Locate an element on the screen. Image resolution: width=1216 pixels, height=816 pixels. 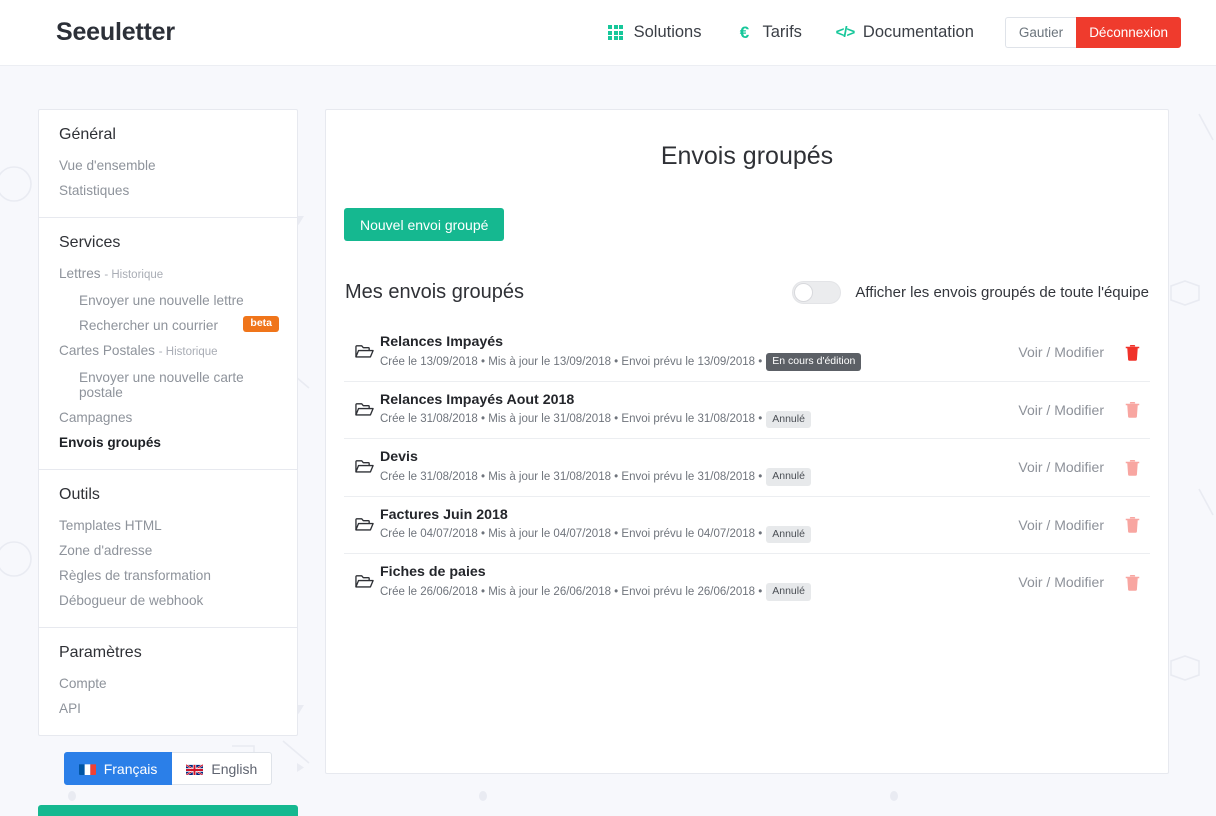
sidebar-item-debogueur-de-webhook: Débogueur de webhook is located at coordinates (168, 600).